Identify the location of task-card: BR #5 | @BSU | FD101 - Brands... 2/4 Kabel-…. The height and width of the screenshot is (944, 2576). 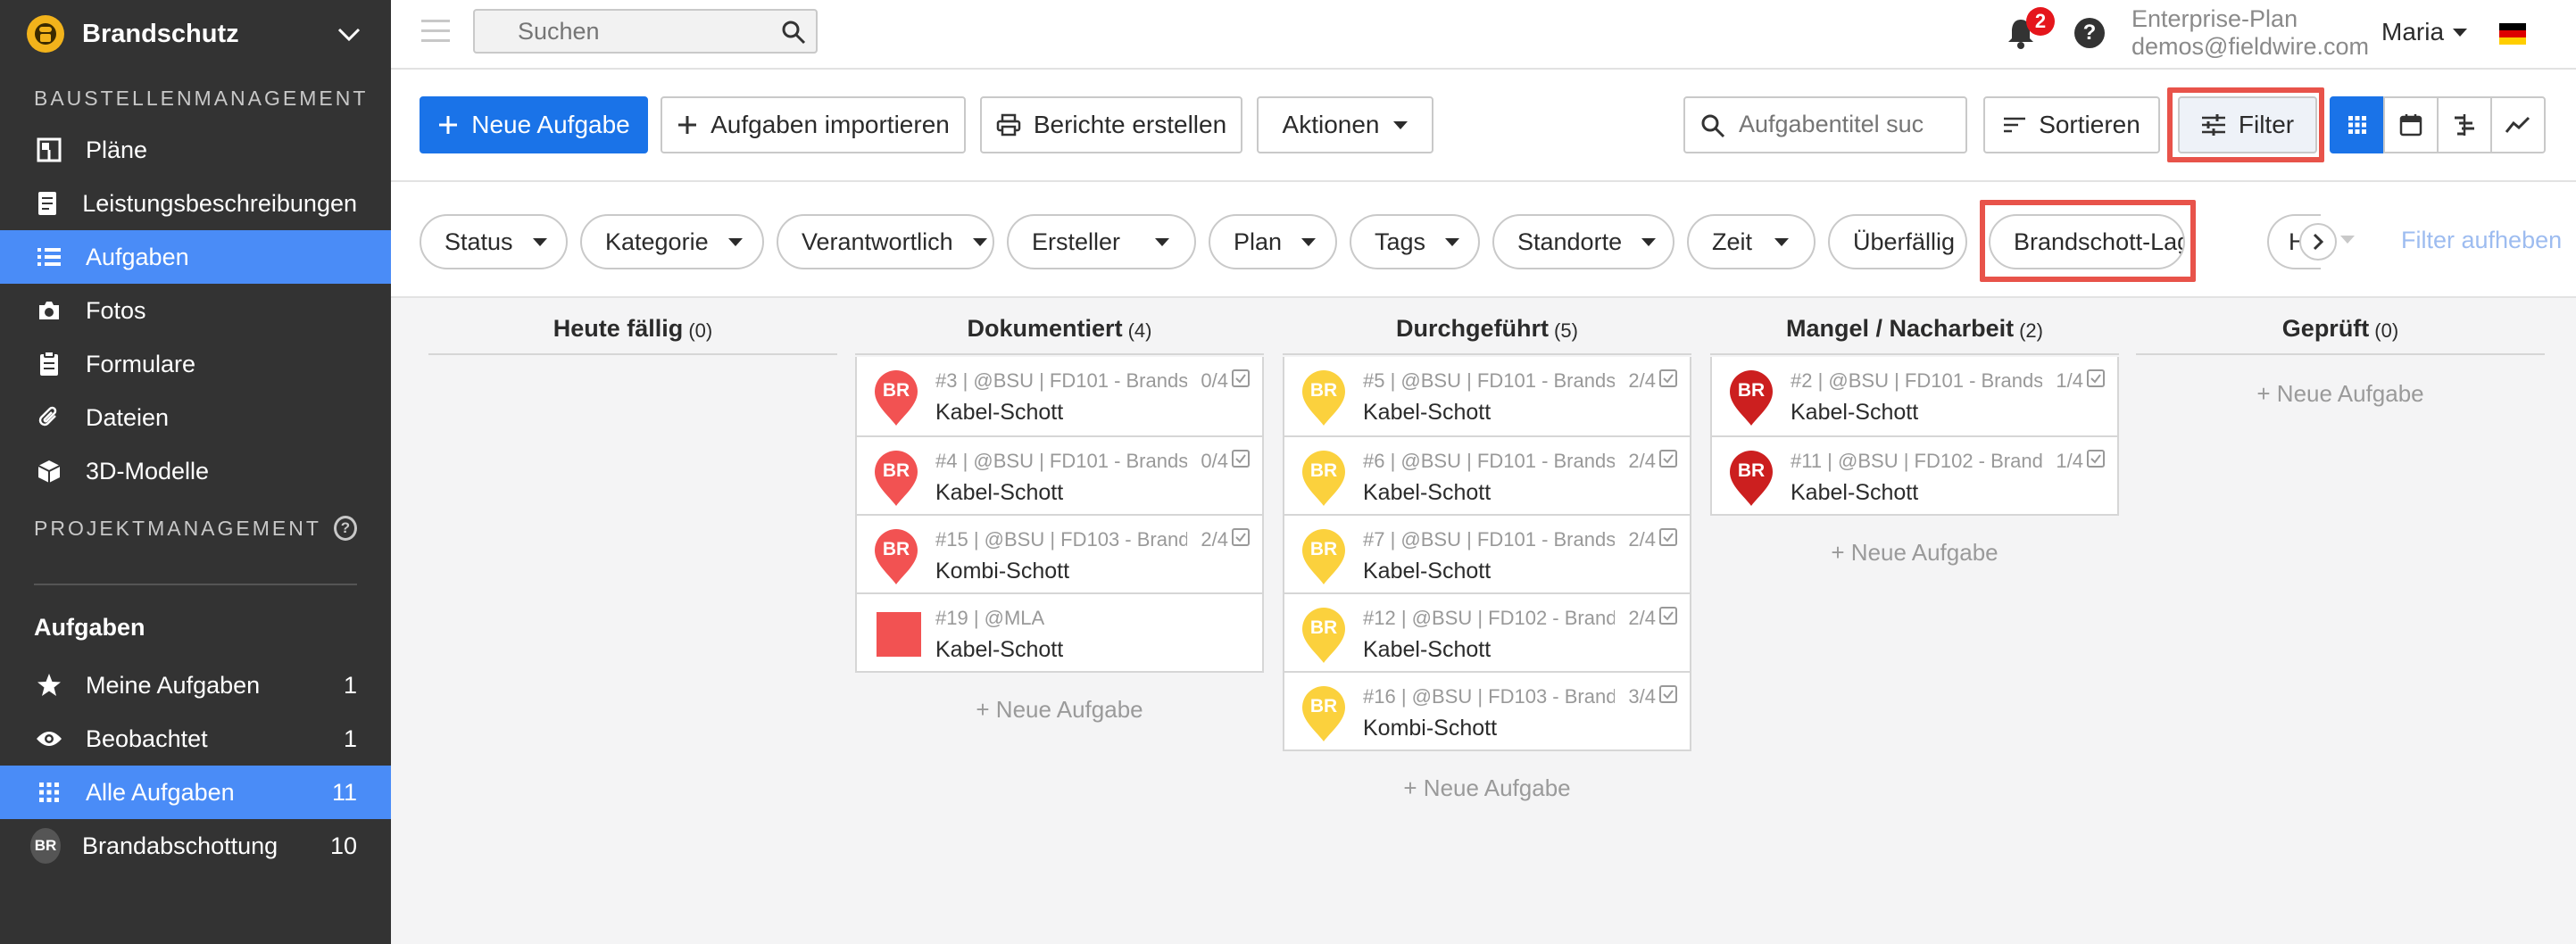
(1487, 396).